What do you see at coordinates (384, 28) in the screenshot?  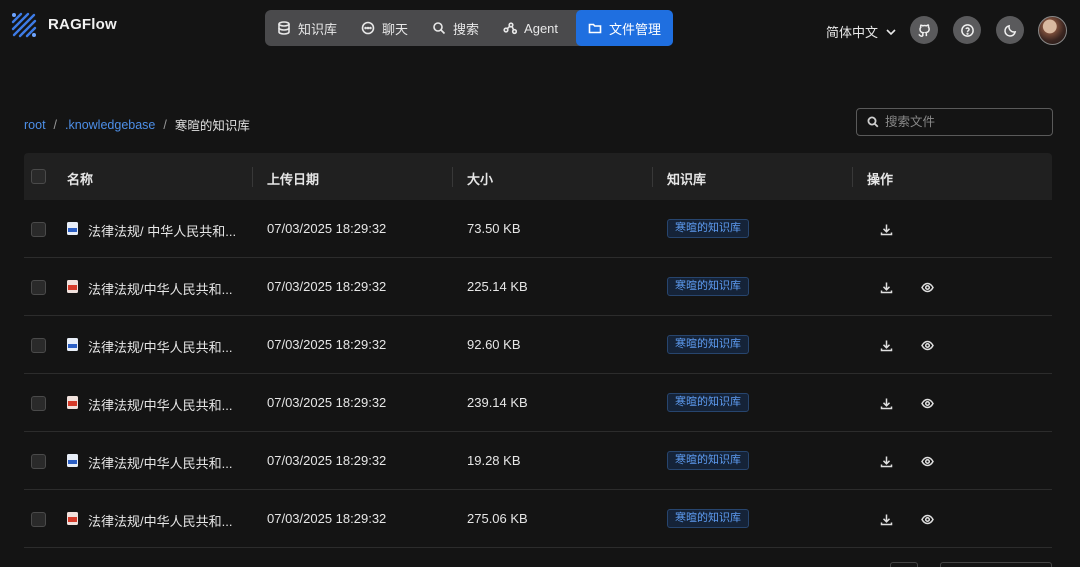 I see `nav-chat: 聊天` at bounding box center [384, 28].